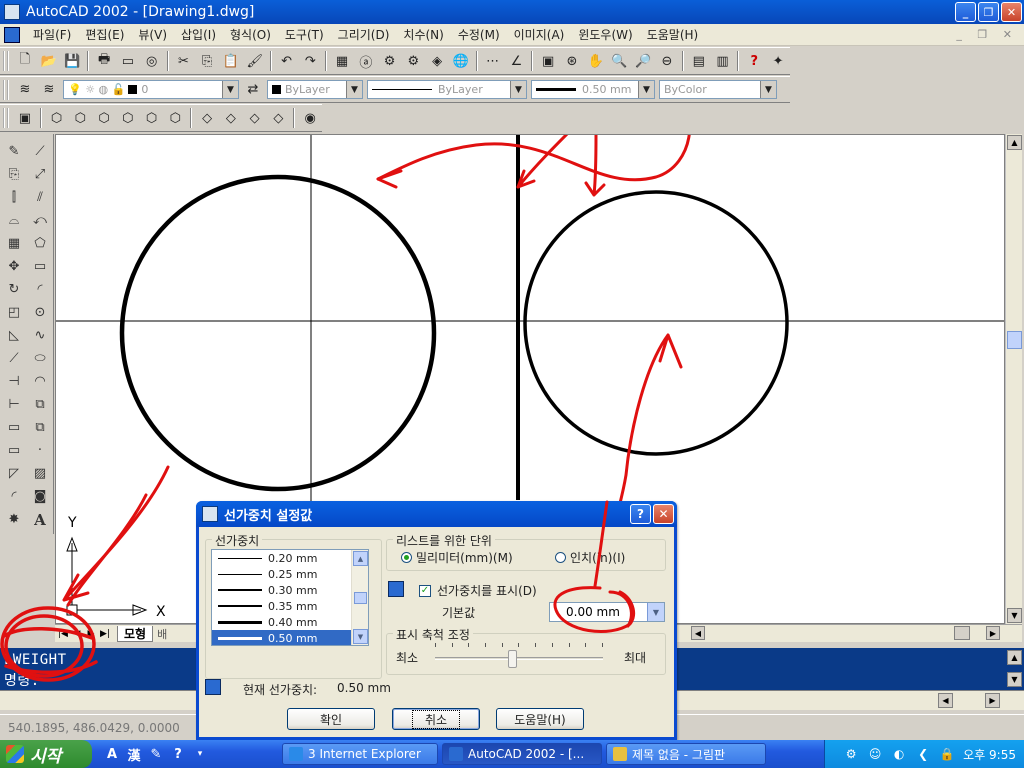 This screenshot has height=768, width=1024. Describe the element at coordinates (493, 61) in the screenshot. I see `tracking-icon: ⋯` at that location.